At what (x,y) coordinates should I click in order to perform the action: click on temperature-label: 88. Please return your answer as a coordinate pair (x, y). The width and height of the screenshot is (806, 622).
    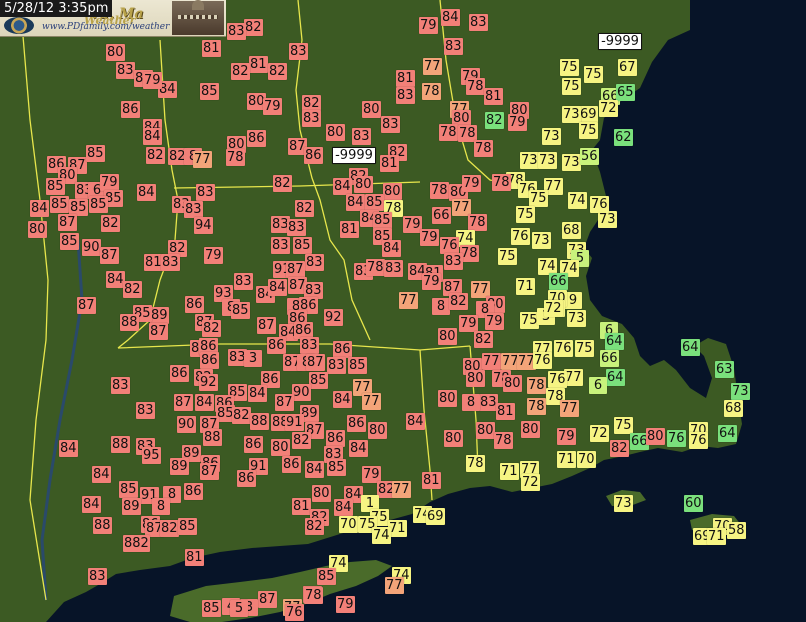
    Looking at the image, I should click on (102, 525).